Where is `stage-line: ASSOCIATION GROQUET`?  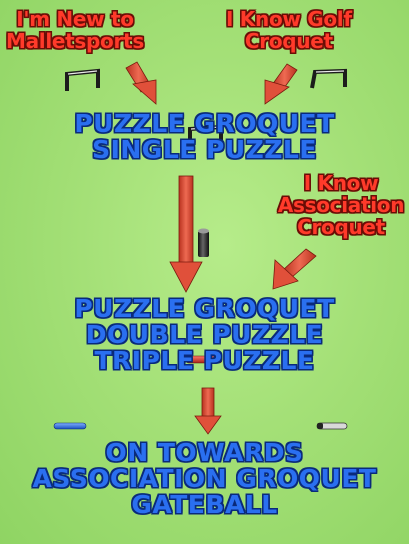 stage-line: ASSOCIATION GROQUET is located at coordinates (204, 478).